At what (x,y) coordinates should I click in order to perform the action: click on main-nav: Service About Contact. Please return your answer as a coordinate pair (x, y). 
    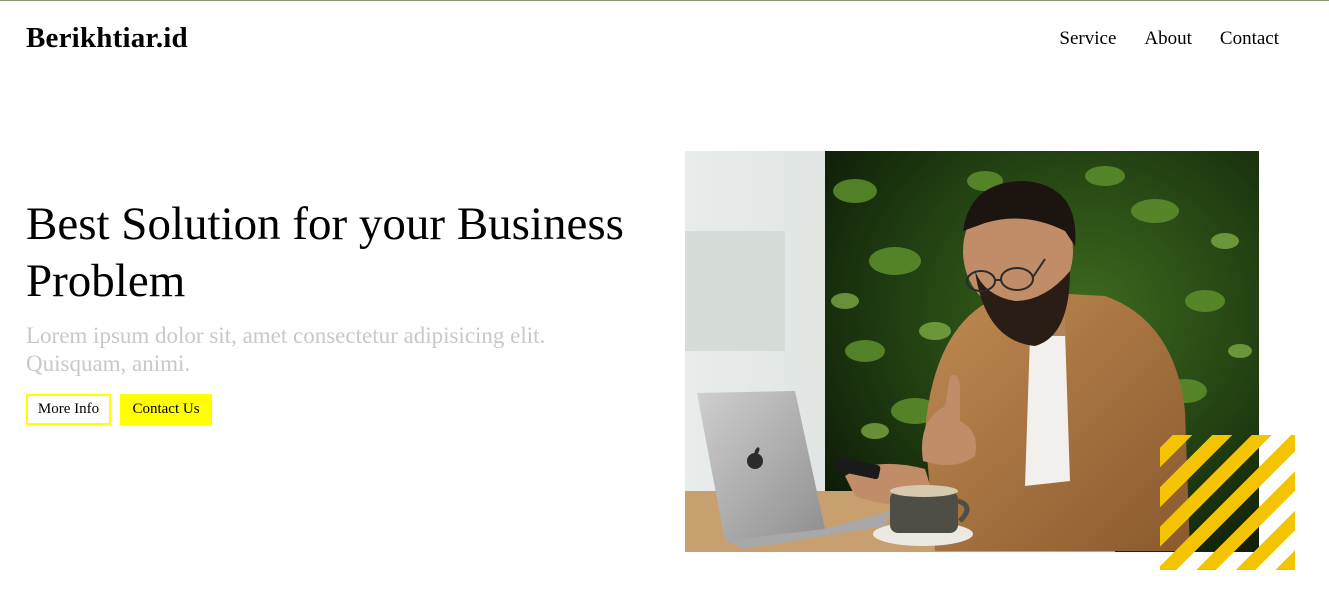
    Looking at the image, I should click on (1169, 39).